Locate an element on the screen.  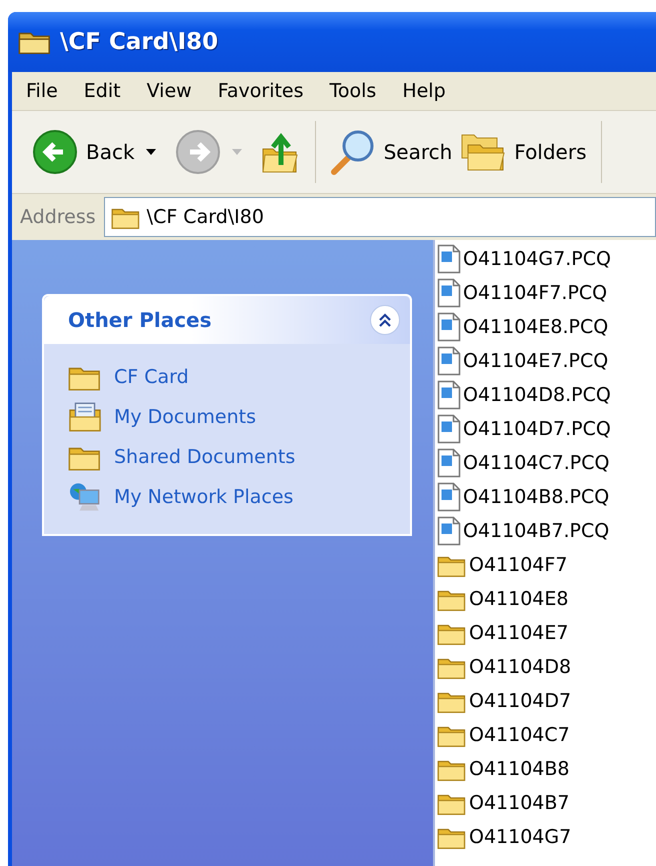
directory-entry: O41104E7 is located at coordinates (501, 633).